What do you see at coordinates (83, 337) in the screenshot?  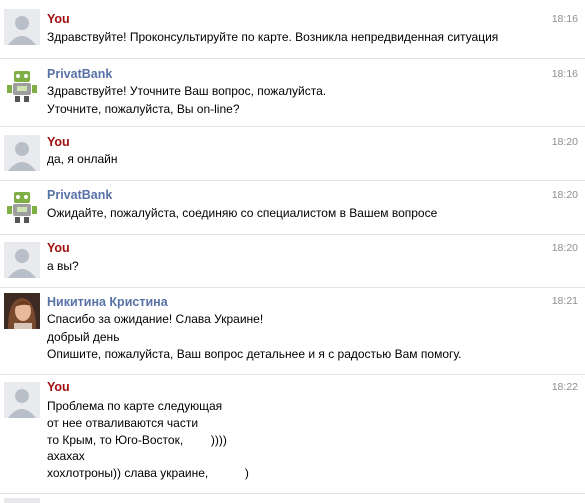 I see `message-text: добрый день` at bounding box center [83, 337].